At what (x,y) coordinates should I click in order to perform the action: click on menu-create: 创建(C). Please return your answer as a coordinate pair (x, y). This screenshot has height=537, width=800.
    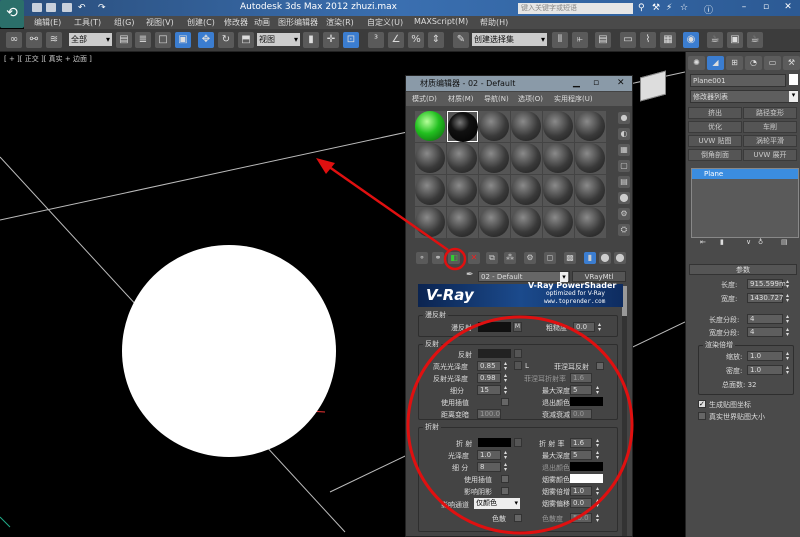
    Looking at the image, I should click on (201, 22).